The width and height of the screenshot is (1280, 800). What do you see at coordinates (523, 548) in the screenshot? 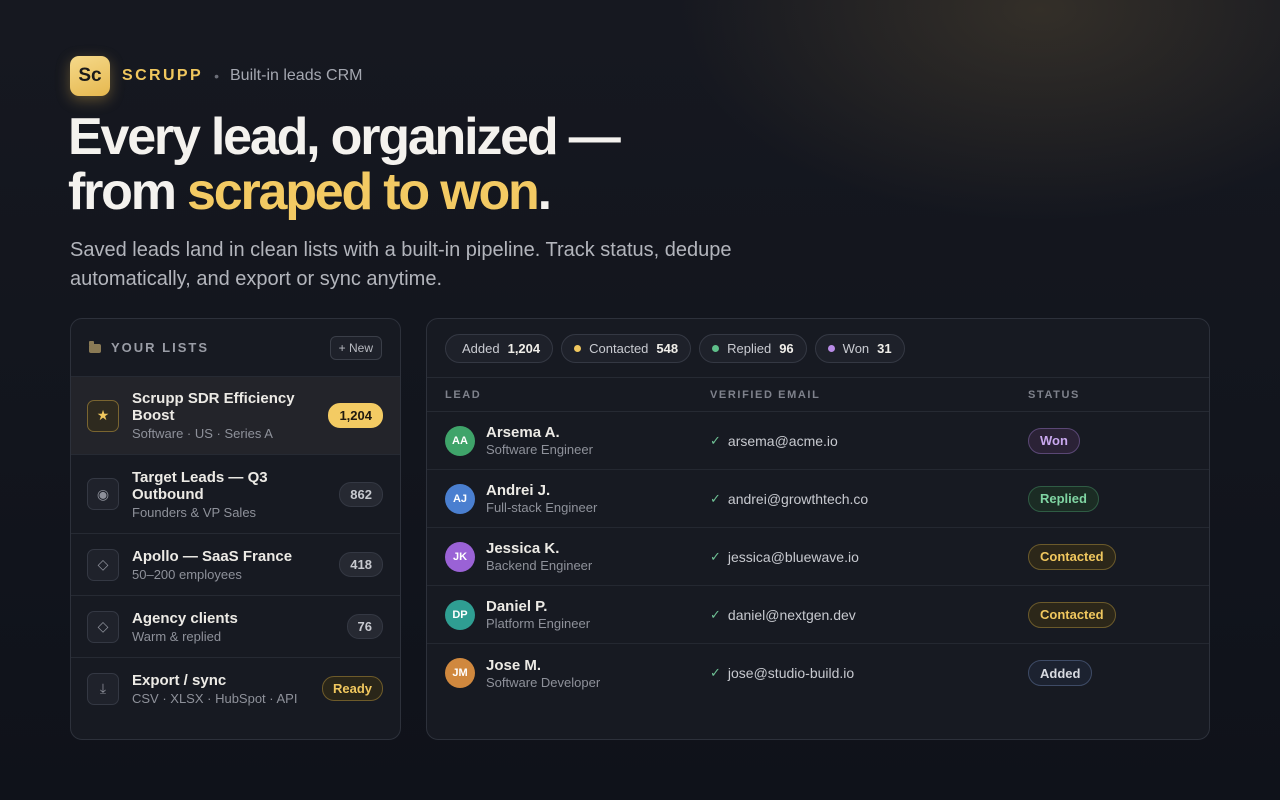
I see `lead-name: Jessica K.` at bounding box center [523, 548].